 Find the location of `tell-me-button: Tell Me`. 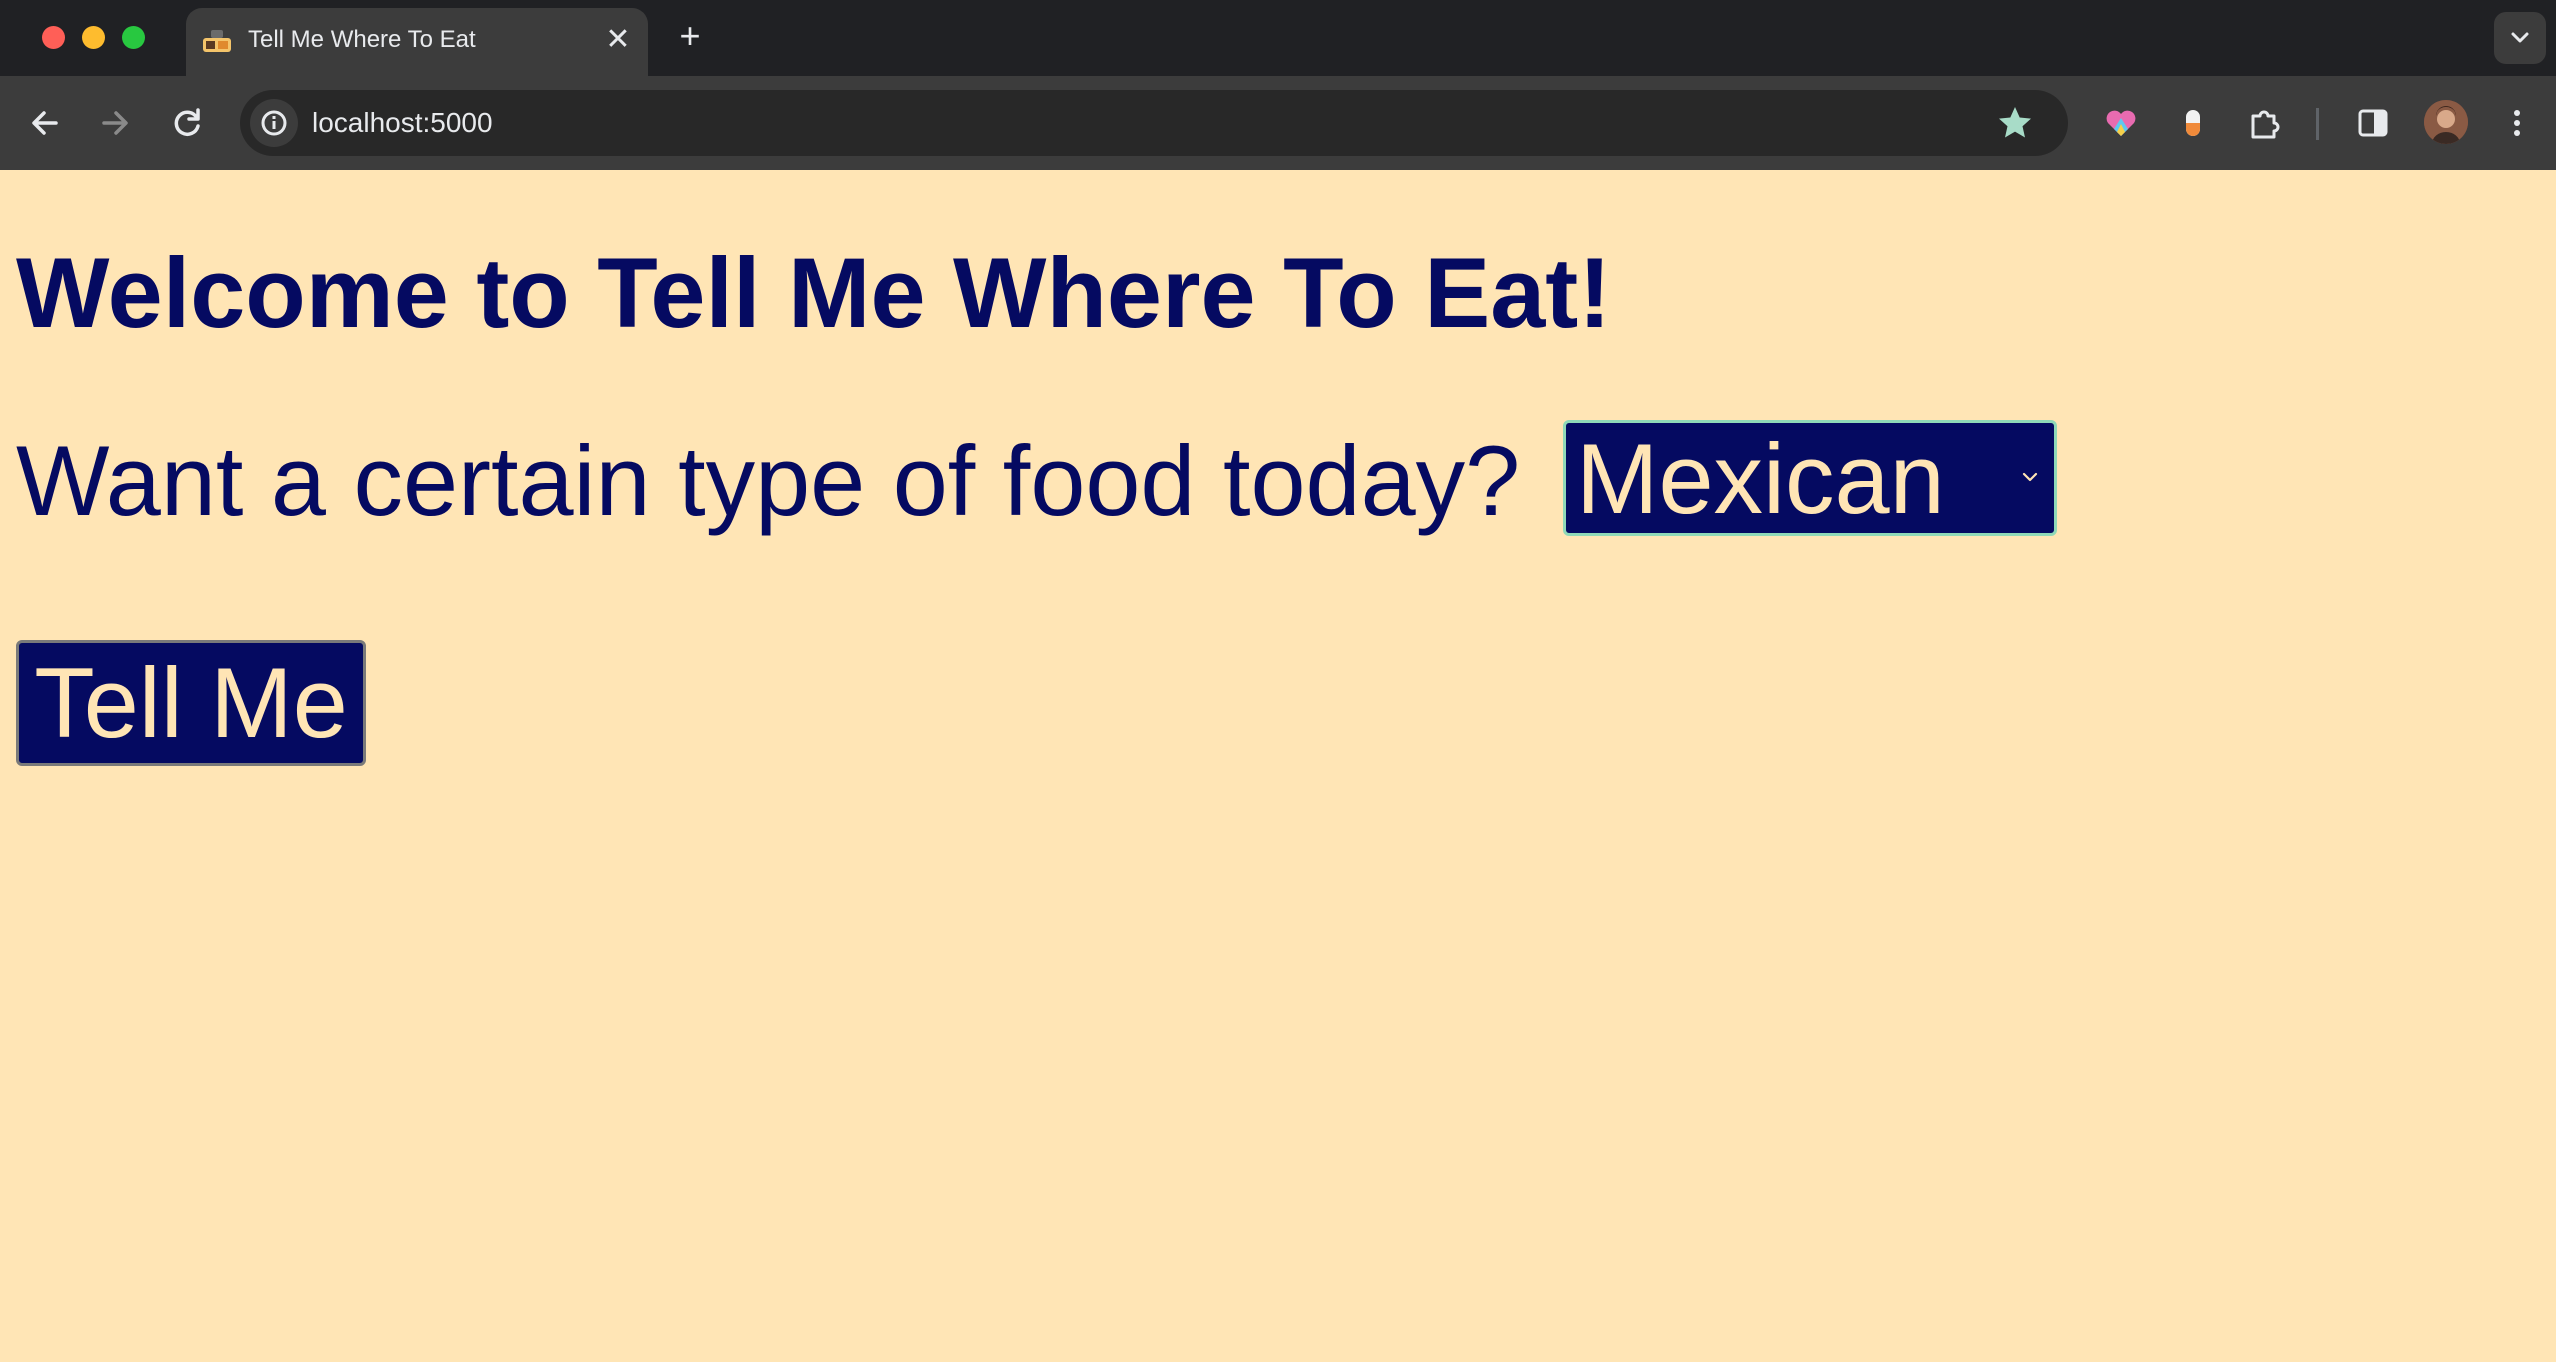

tell-me-button: Tell Me is located at coordinates (191, 703).